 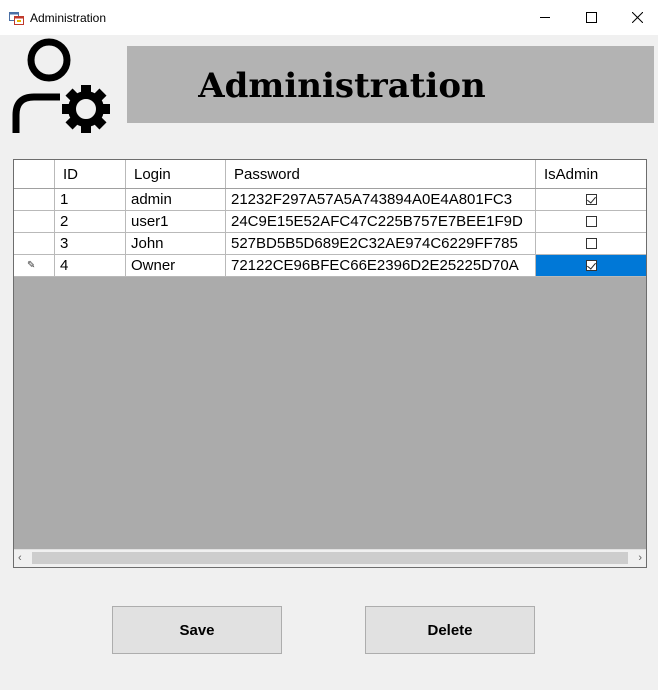 What do you see at coordinates (381, 243) in the screenshot?
I see `cell-password: 527BD5B5D689E2C32AE974C6229FF785` at bounding box center [381, 243].